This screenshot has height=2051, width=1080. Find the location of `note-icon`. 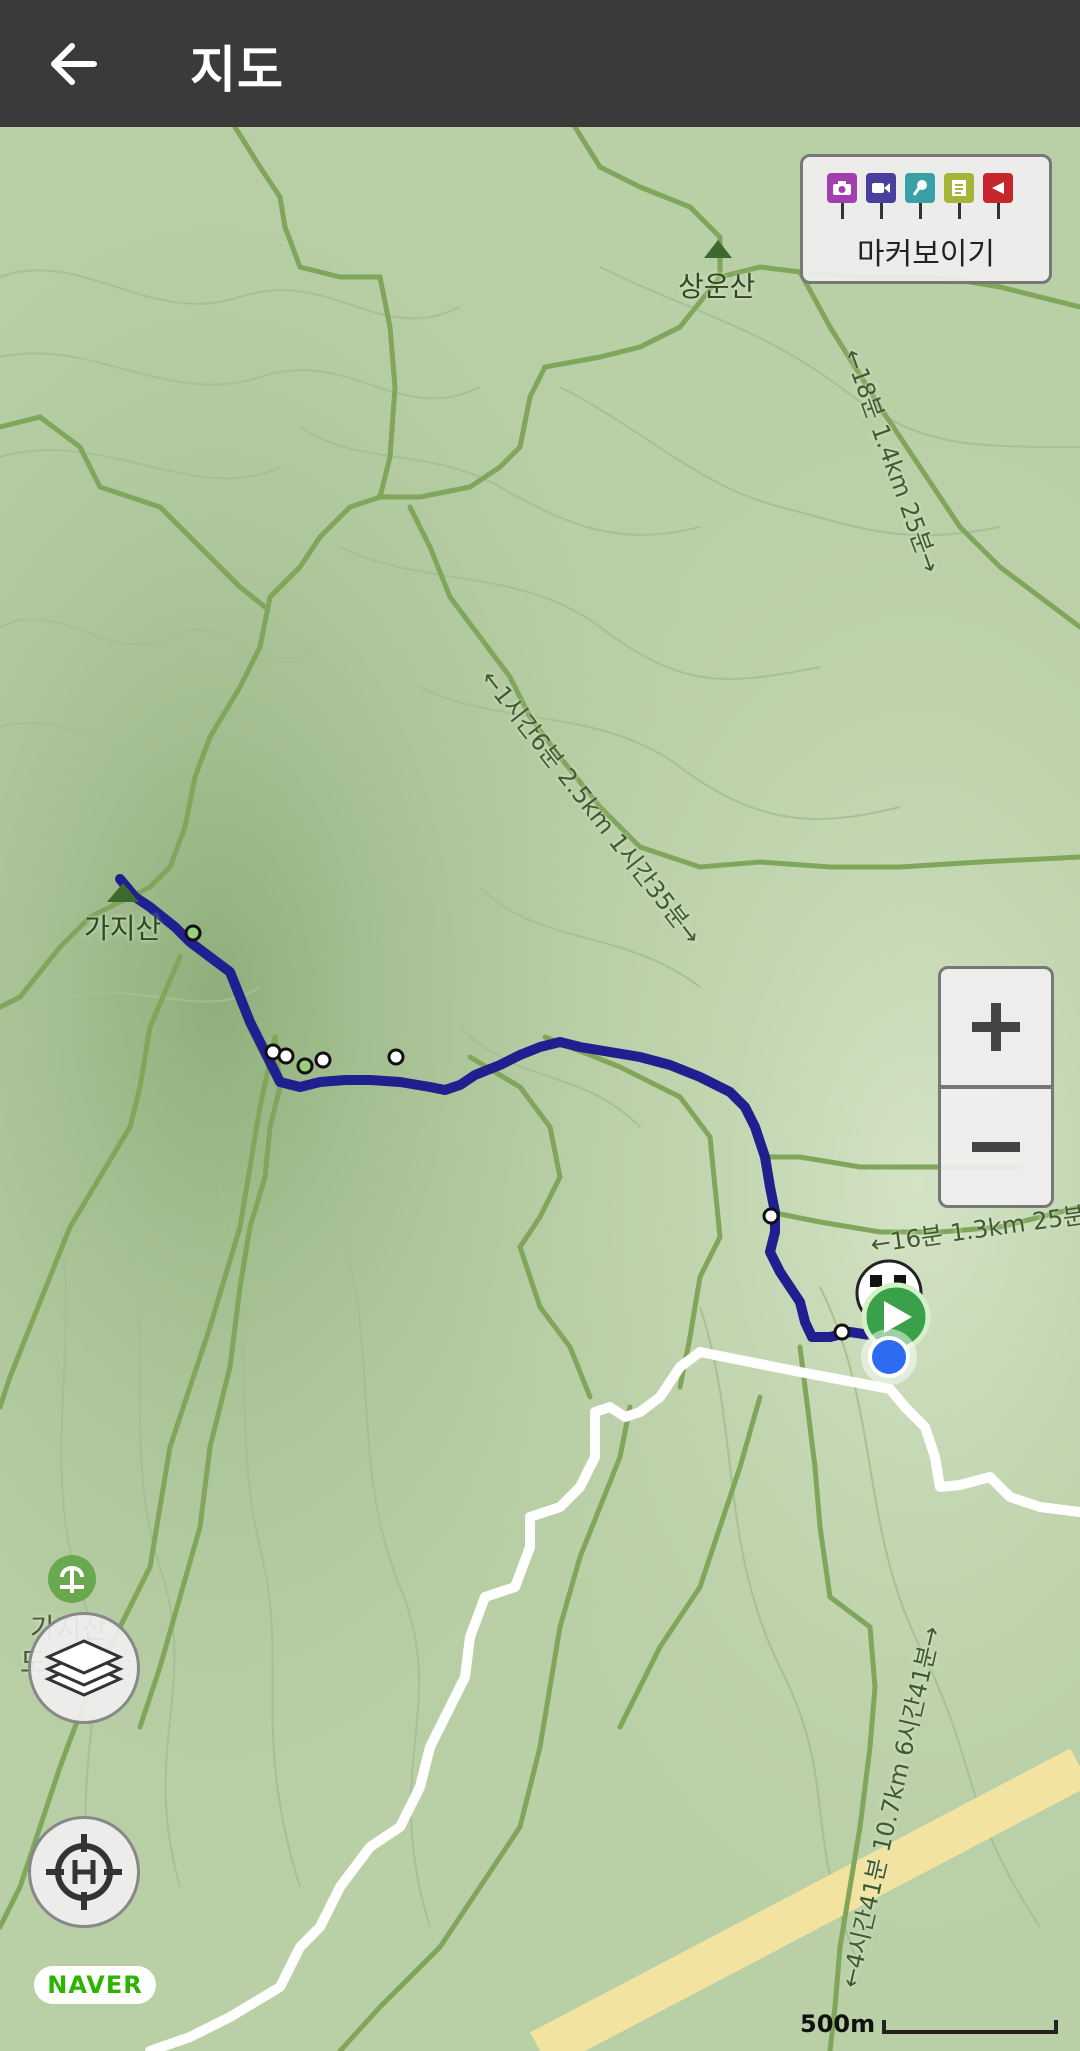

note-icon is located at coordinates (959, 196).